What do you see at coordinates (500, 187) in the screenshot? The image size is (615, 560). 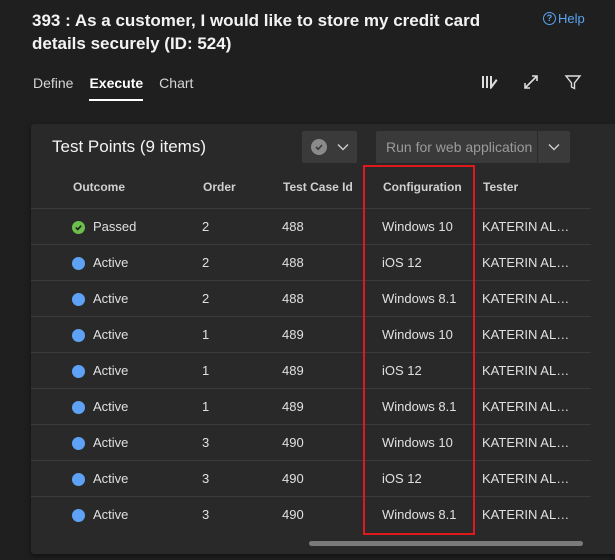 I see `column-header-tester: Tester` at bounding box center [500, 187].